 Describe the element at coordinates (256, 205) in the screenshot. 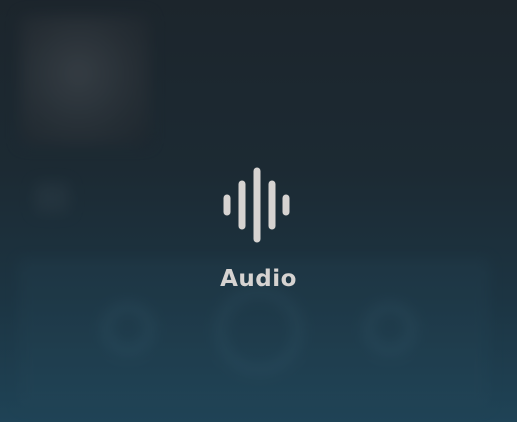

I see `audio-waveform-icon` at that location.